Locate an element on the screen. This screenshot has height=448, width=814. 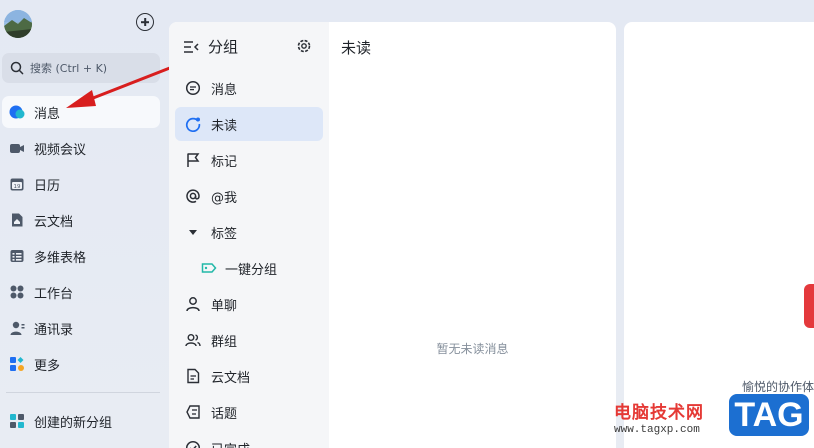
red-illustration is located at coordinates (809, 306).